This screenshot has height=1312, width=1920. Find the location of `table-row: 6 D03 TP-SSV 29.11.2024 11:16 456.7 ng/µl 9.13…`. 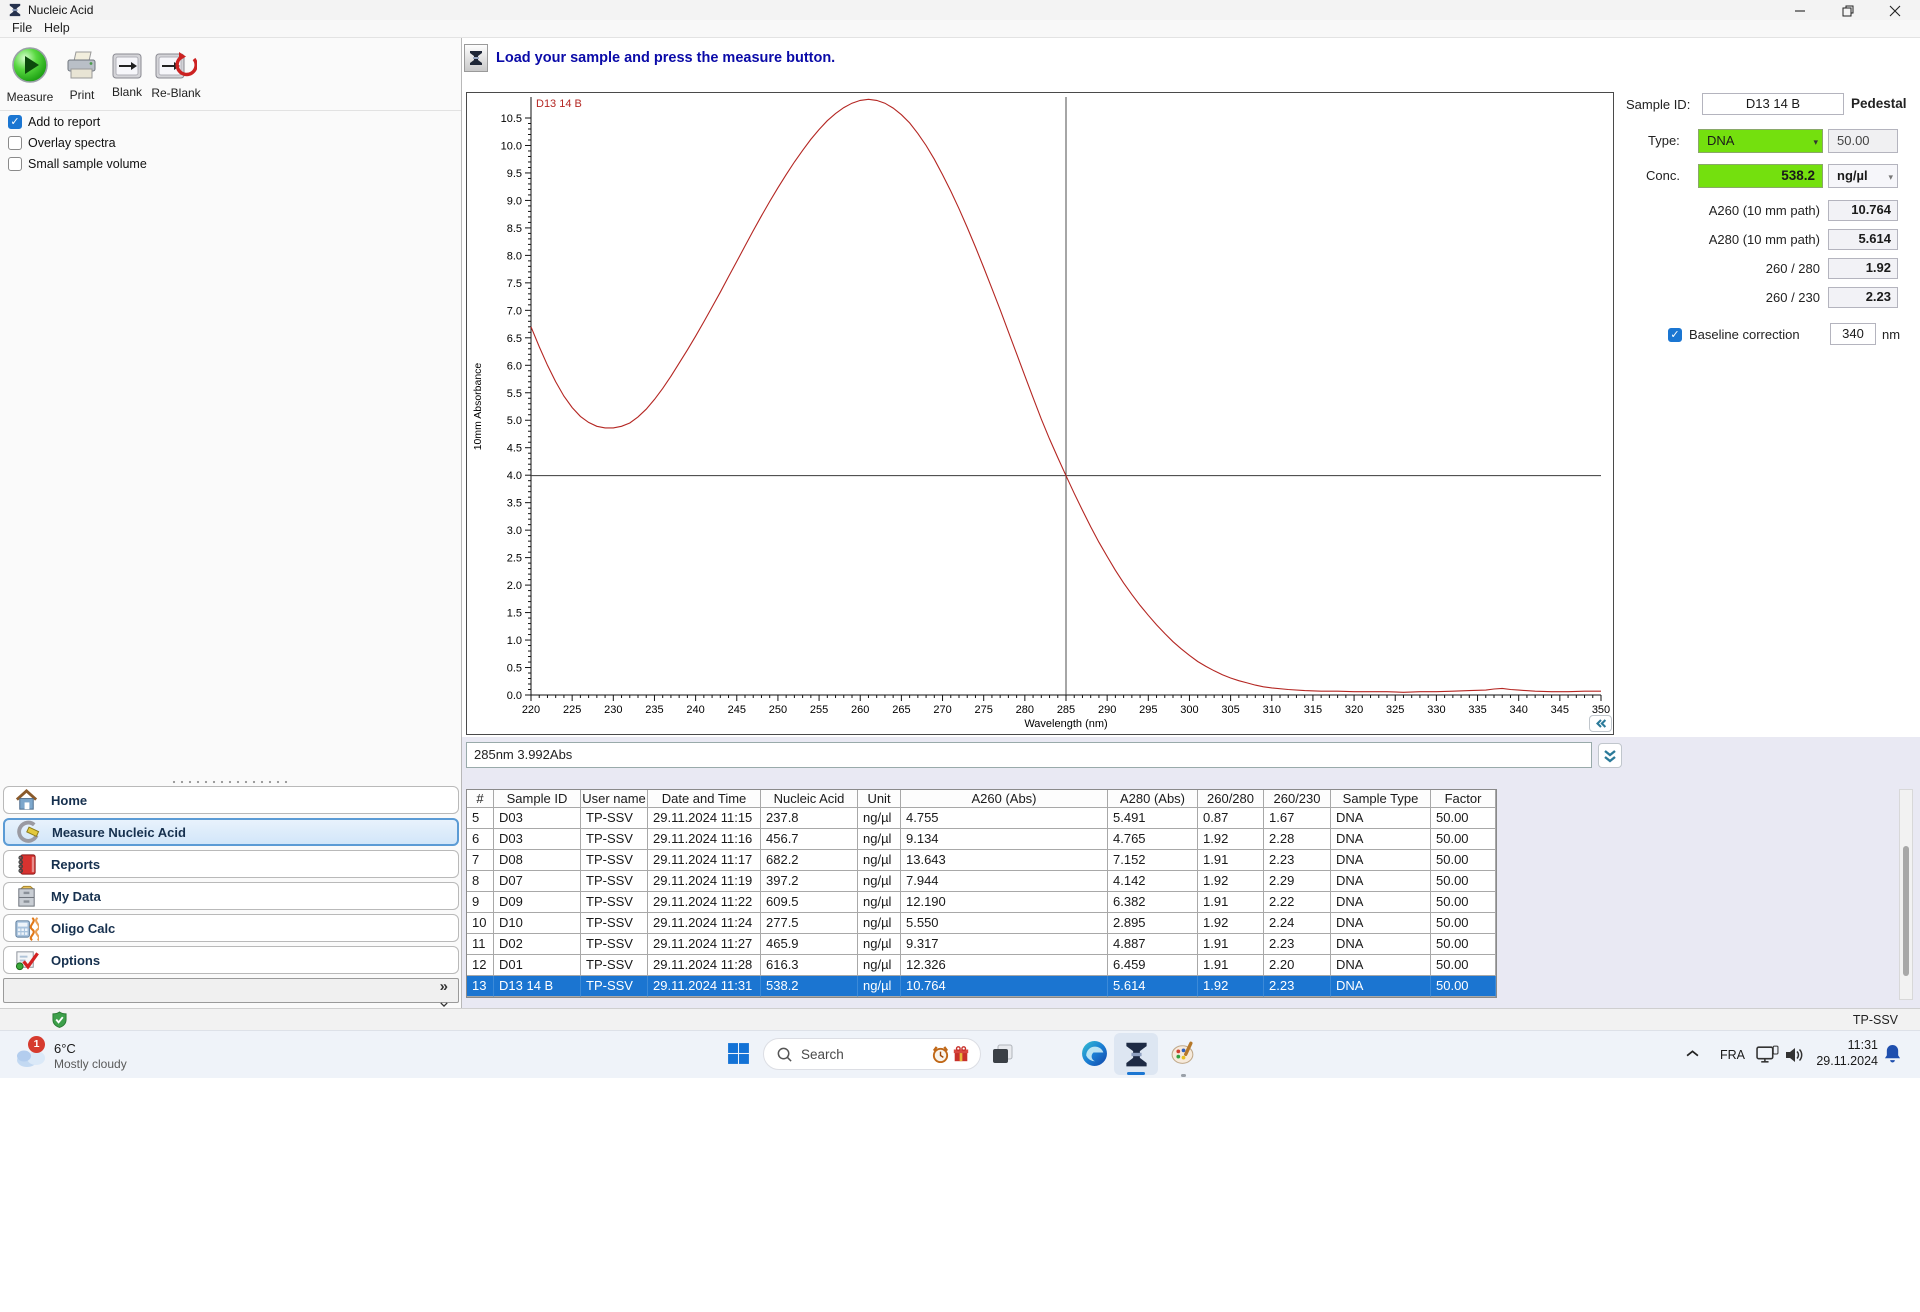

table-row: 6 D03 TP-SSV 29.11.2024 11:16 456.7 ng/µl 9.13… is located at coordinates (981, 839).